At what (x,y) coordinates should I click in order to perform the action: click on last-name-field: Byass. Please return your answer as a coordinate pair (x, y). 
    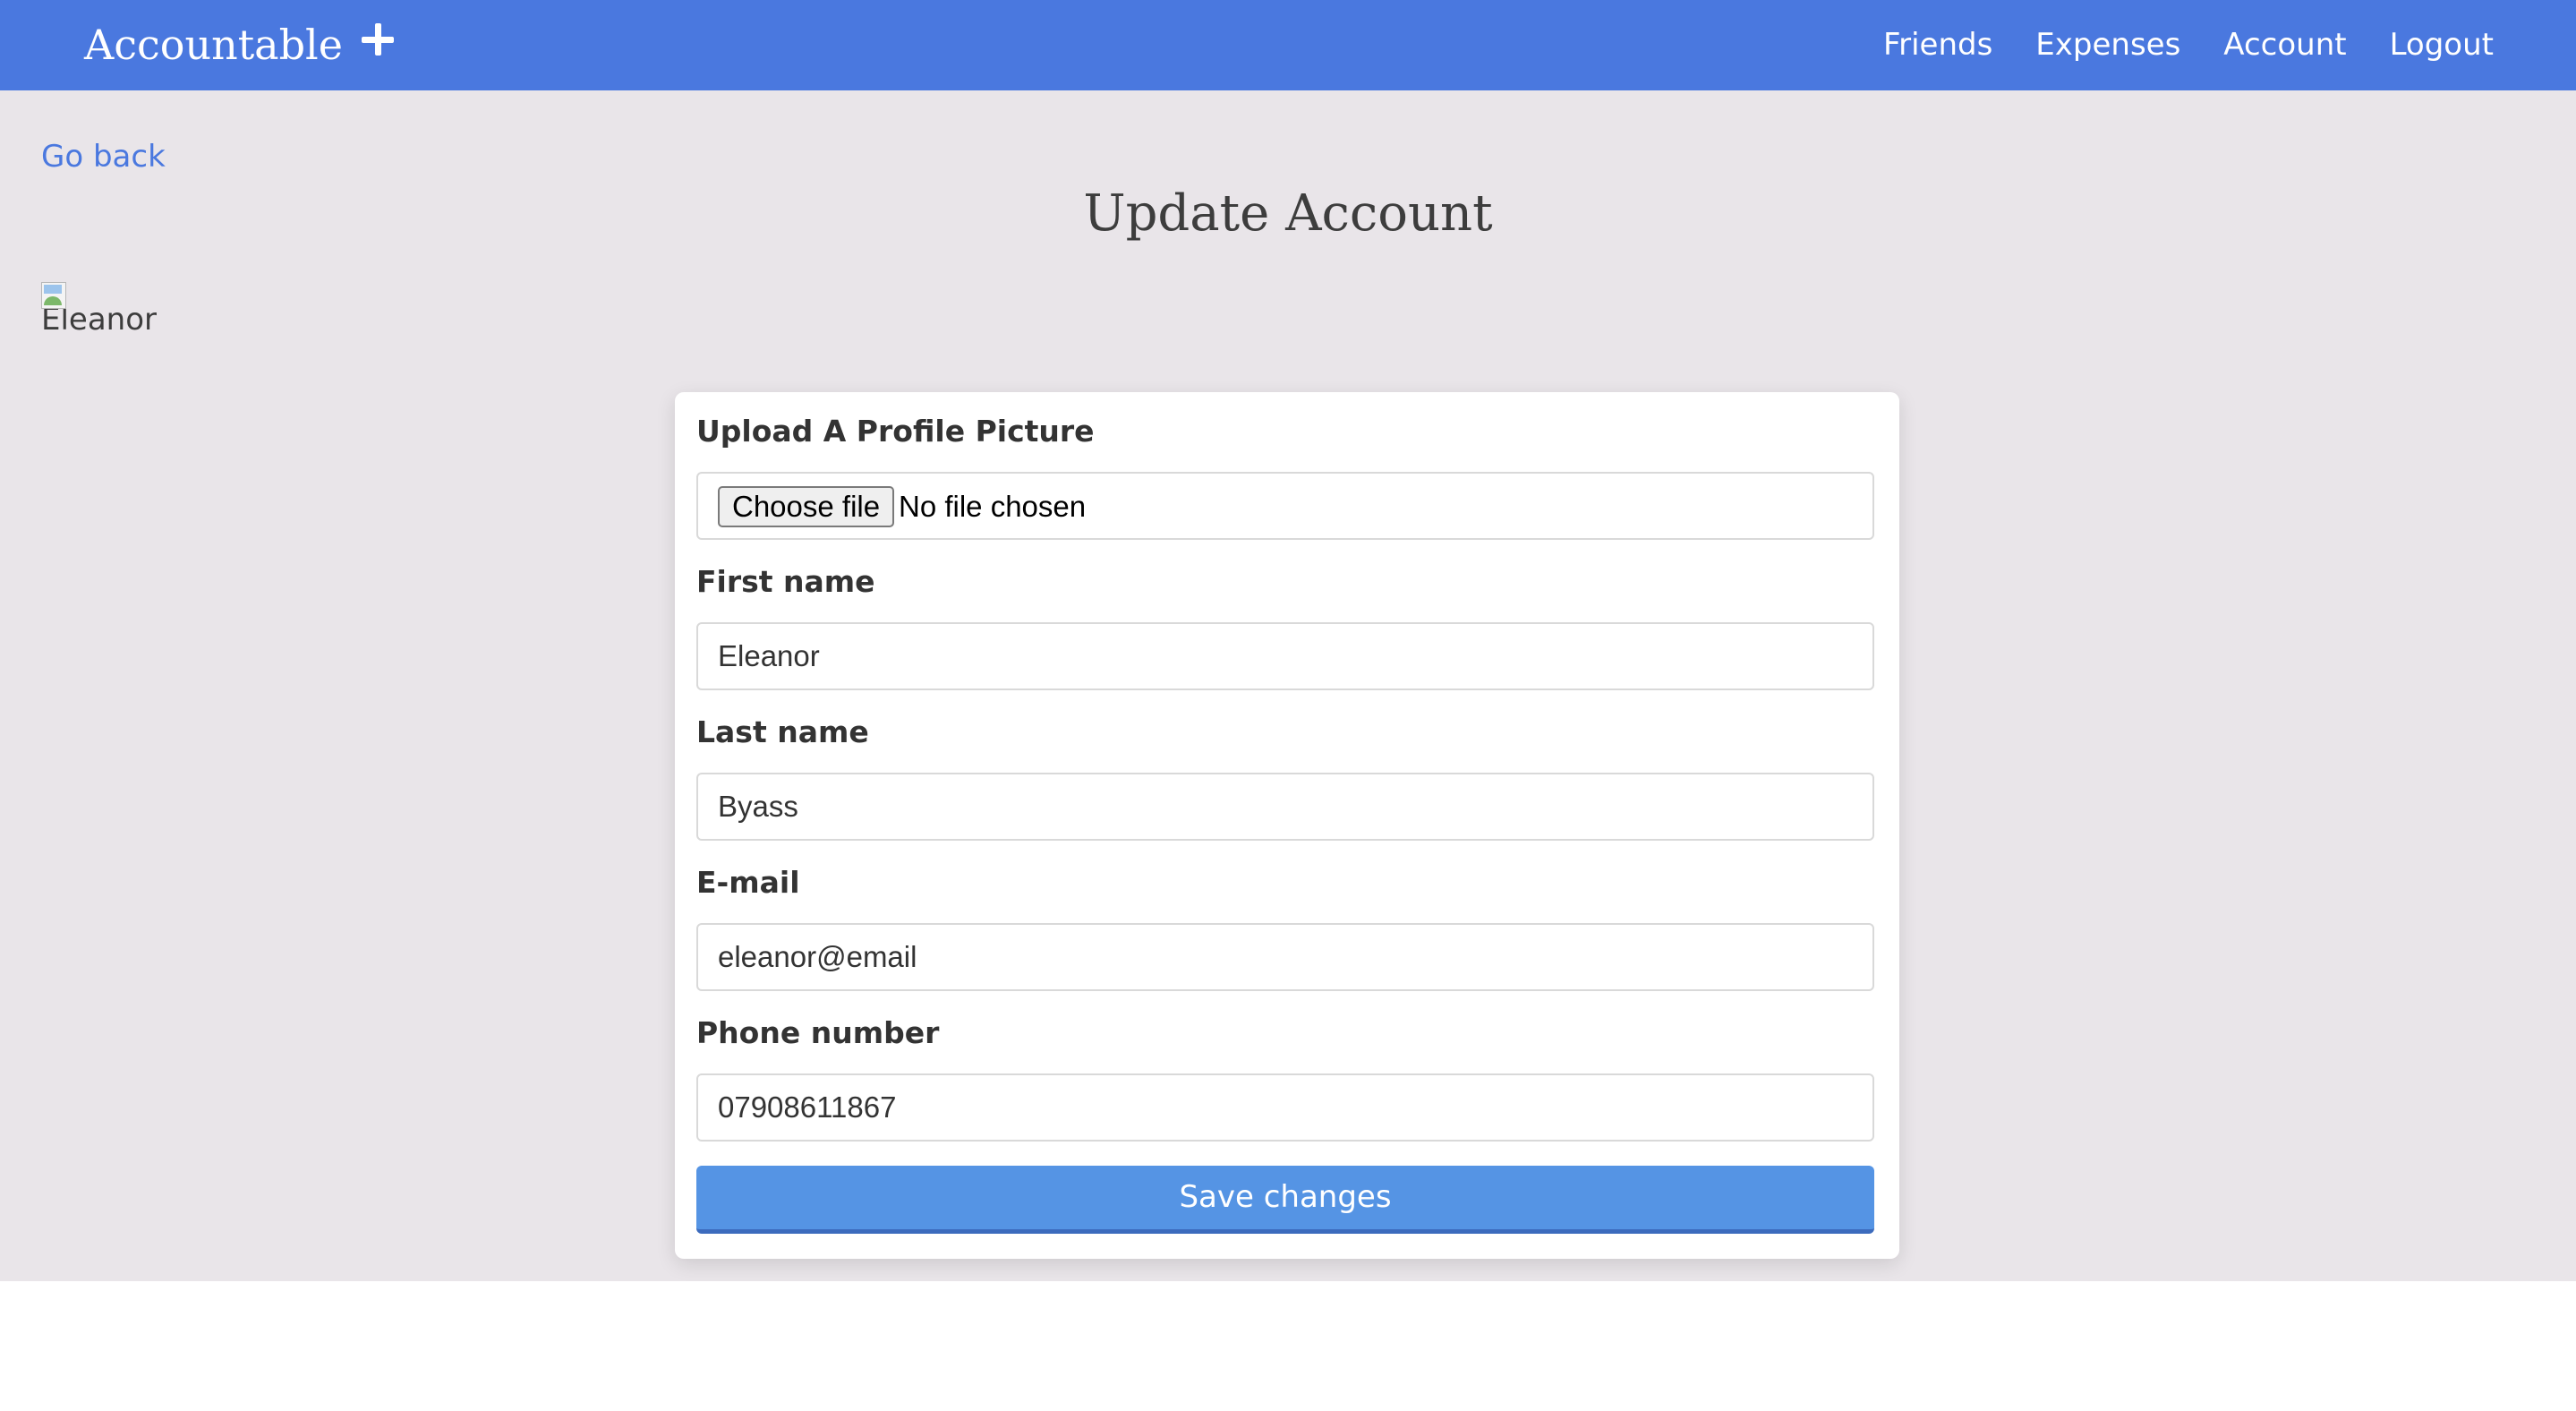
    Looking at the image, I should click on (1285, 807).